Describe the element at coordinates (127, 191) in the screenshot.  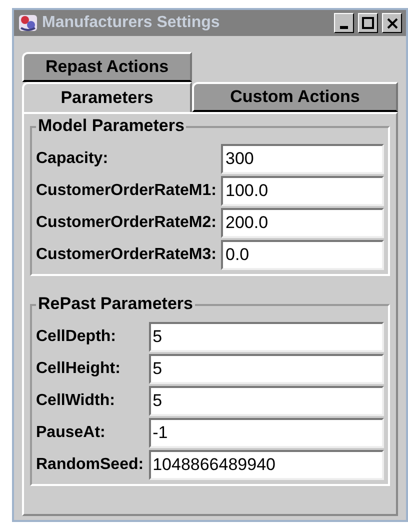
I see `field-label: CustomerOrderRateM1:` at that location.